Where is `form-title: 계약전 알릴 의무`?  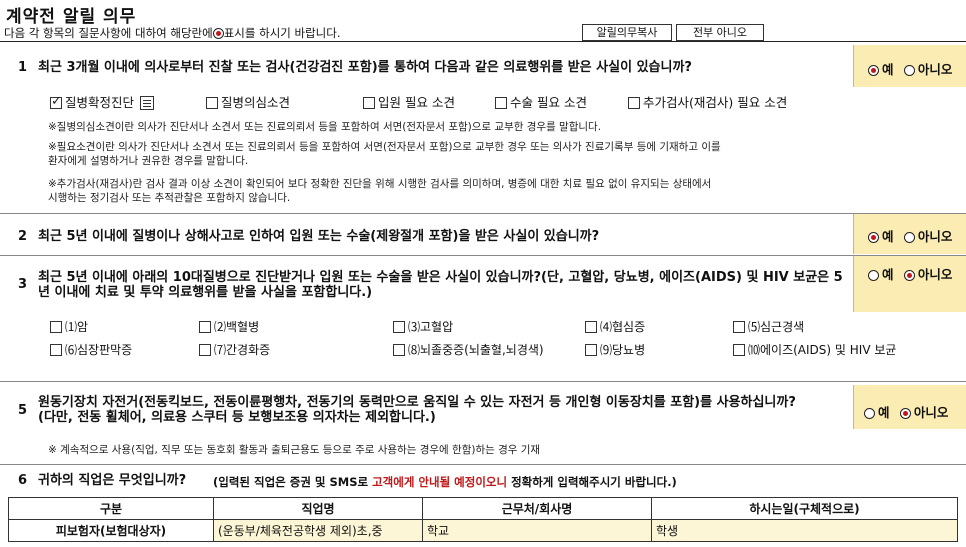
form-title: 계약전 알릴 의무 is located at coordinates (71, 17).